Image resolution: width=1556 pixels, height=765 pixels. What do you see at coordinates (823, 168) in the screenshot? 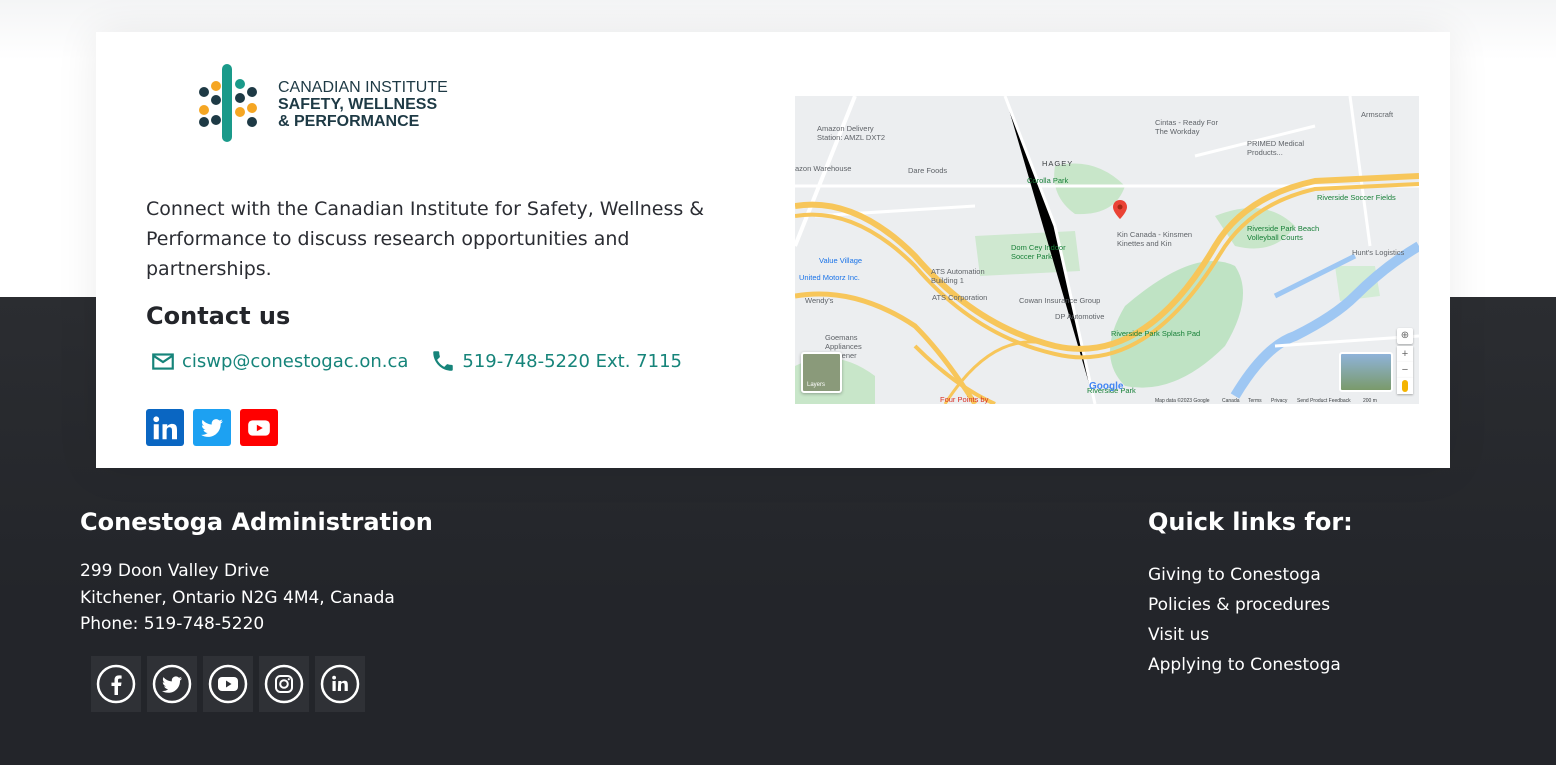
I see `map-label: azon Warehouse` at bounding box center [823, 168].